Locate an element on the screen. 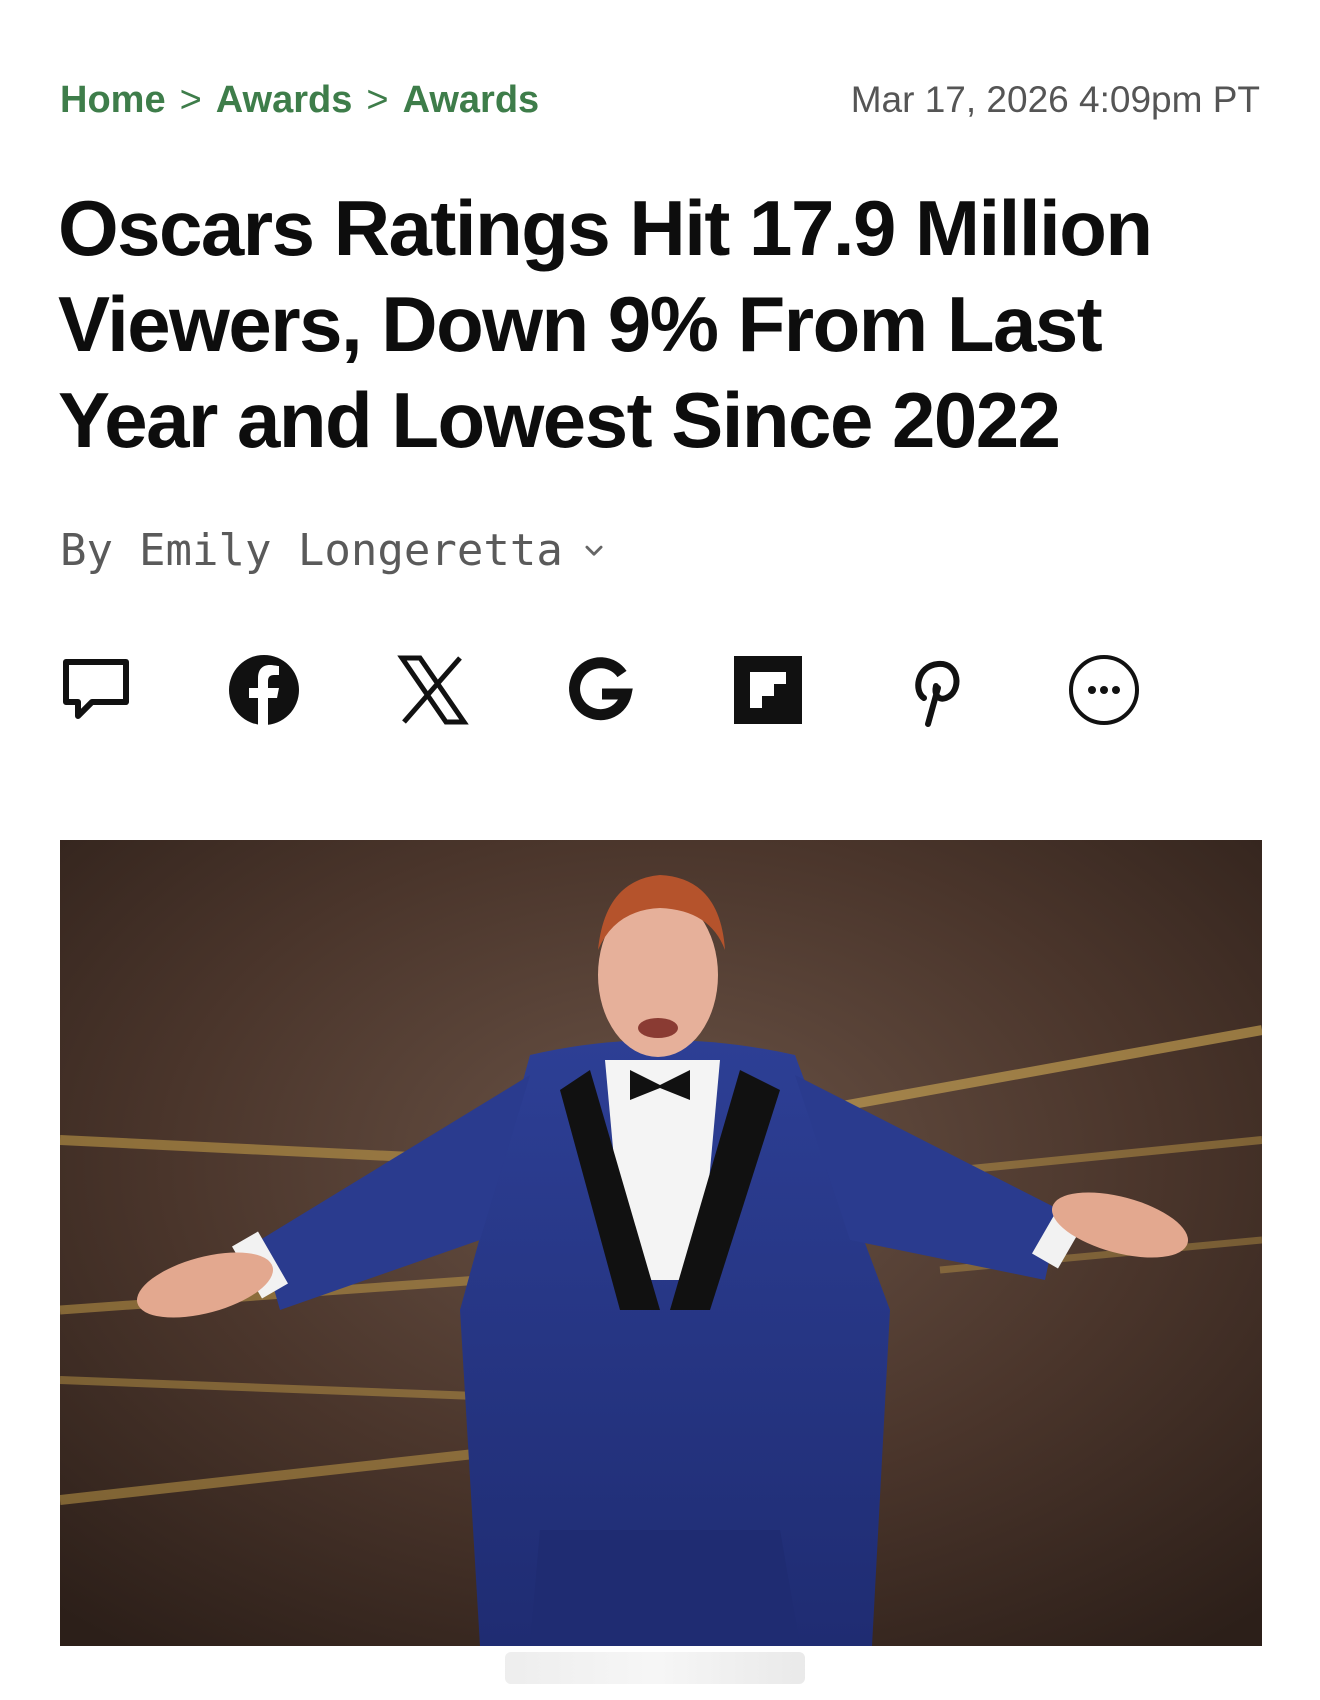 Image resolution: width=1320 pixels, height=1700 pixels. byline-prefix: By is located at coordinates (86, 550).